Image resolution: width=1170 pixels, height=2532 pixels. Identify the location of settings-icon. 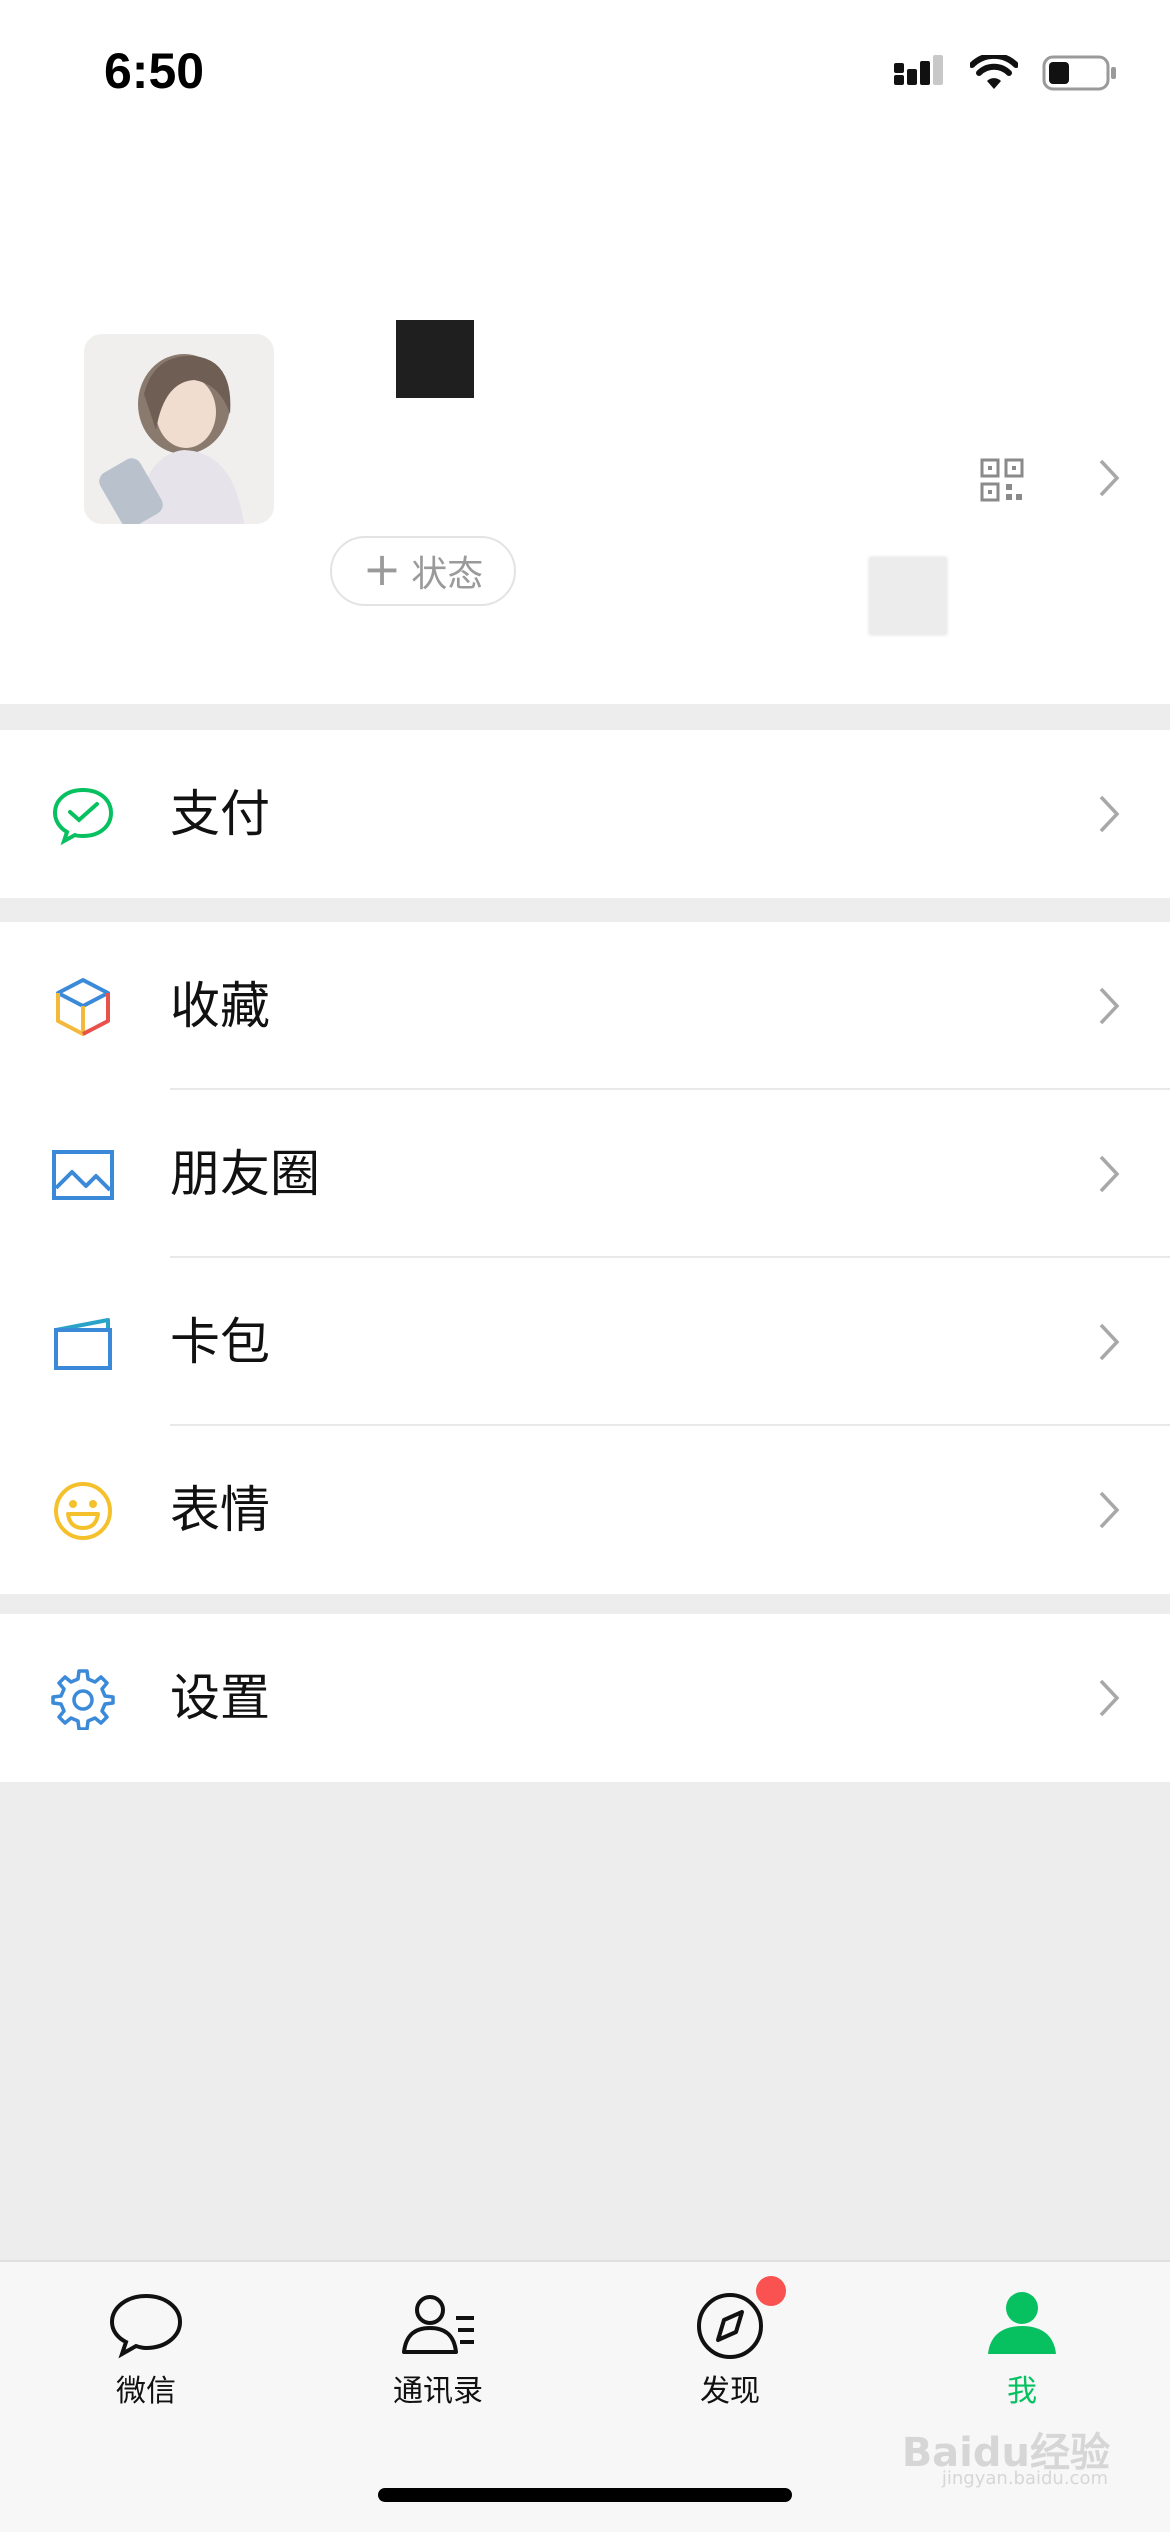
(83, 1699).